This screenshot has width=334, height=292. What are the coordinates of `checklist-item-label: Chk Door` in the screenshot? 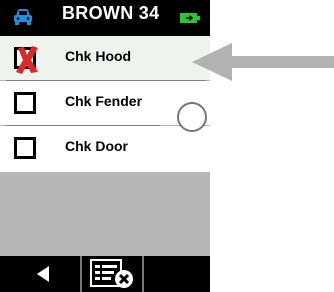 It's located at (96, 146).